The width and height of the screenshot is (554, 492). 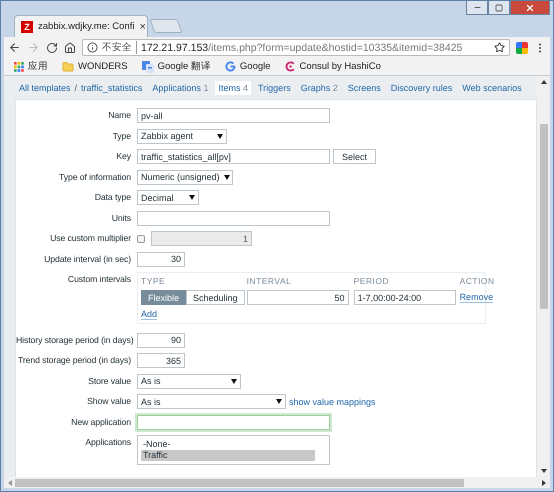 What do you see at coordinates (52, 48) in the screenshot?
I see `reload-icon` at bounding box center [52, 48].